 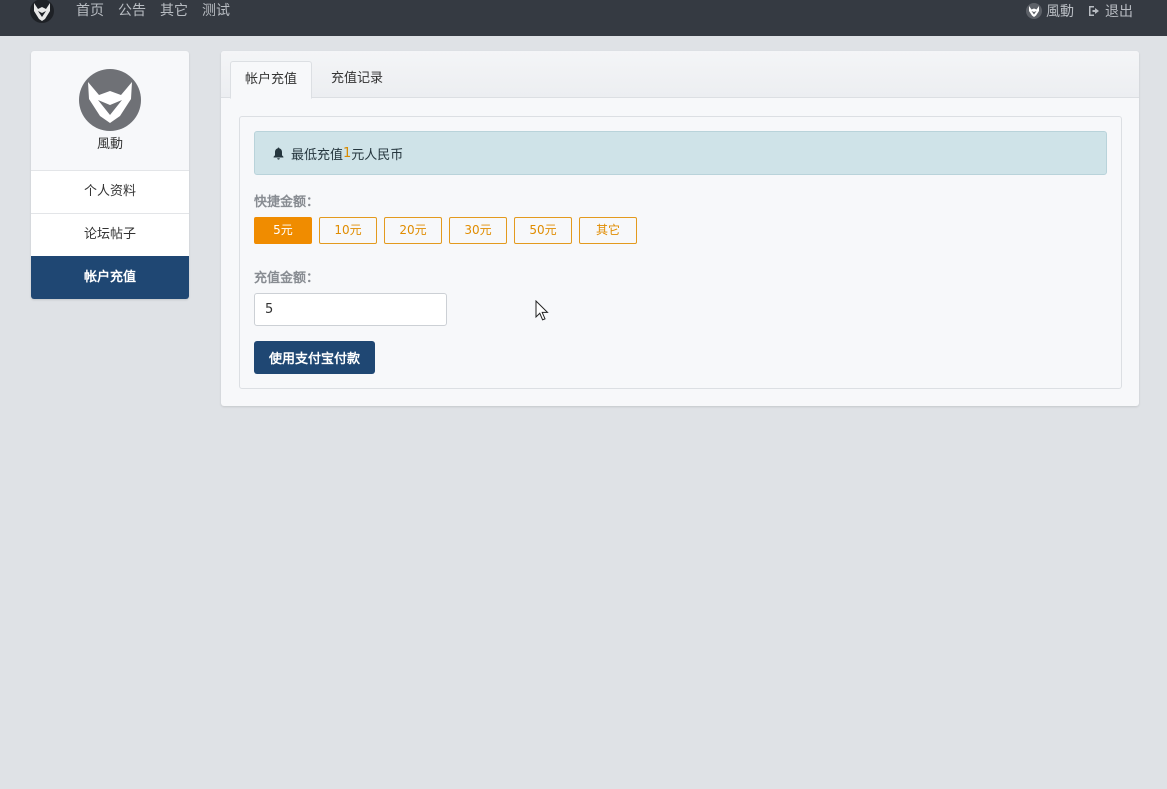 I want to click on sidebar-item-profile: 个人资料, so click(x=110, y=191).